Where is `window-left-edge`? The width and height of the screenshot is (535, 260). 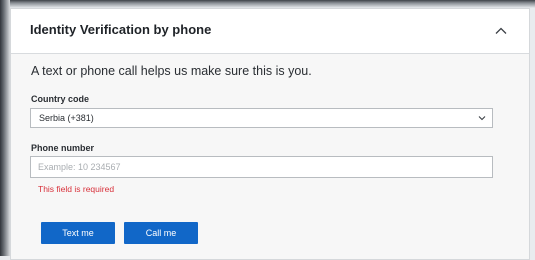
window-left-edge is located at coordinates (5, 128).